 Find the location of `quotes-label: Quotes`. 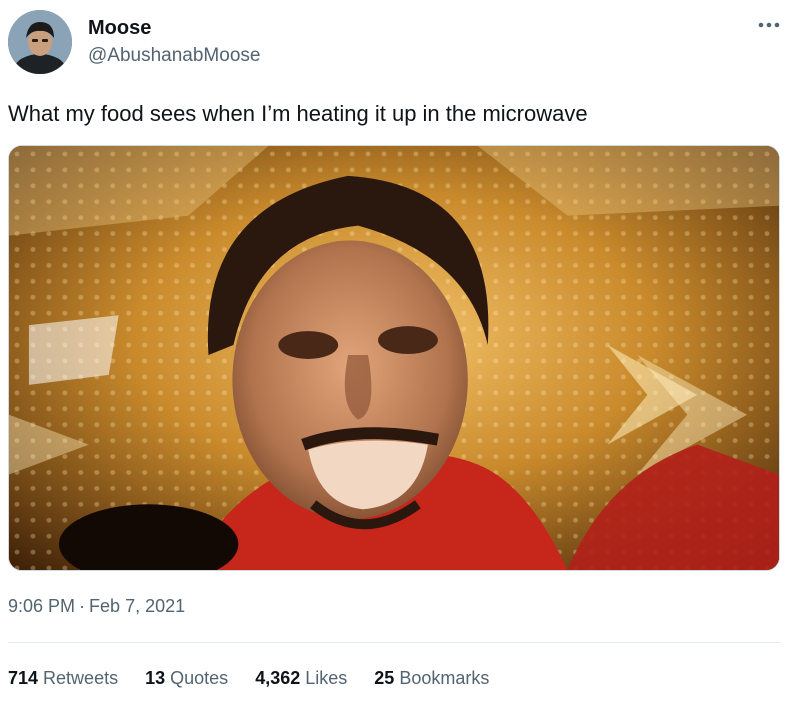

quotes-label: Quotes is located at coordinates (199, 678).